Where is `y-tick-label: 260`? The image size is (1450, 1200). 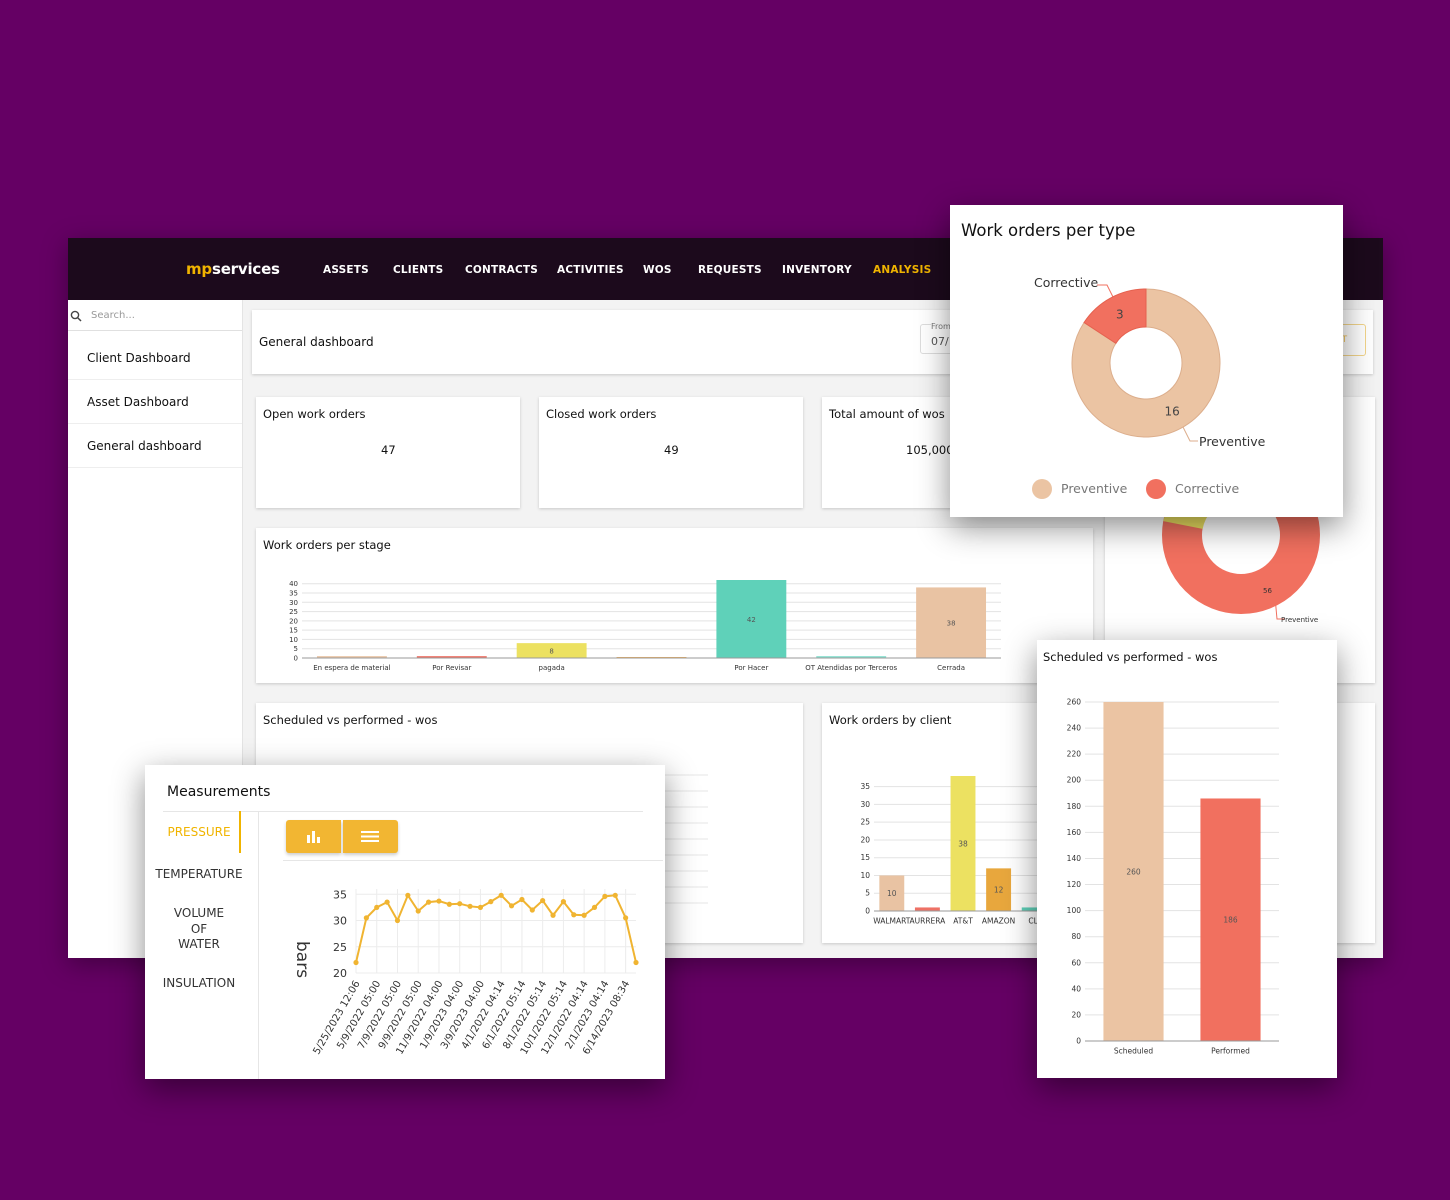
y-tick-label: 260 is located at coordinates (1074, 702).